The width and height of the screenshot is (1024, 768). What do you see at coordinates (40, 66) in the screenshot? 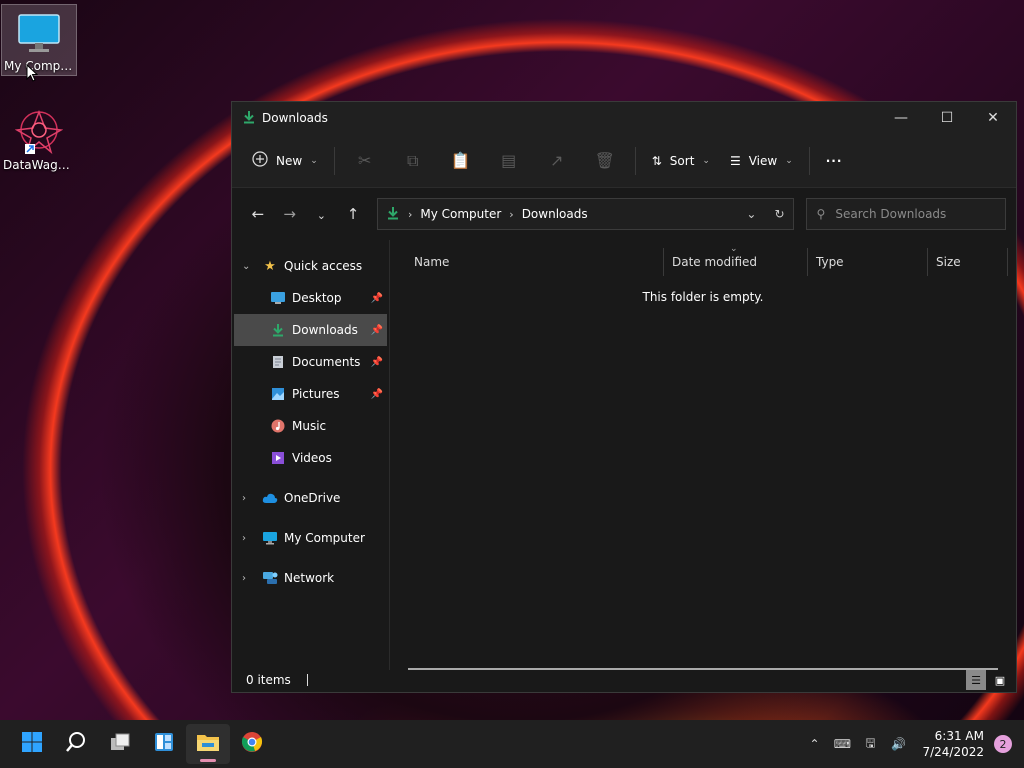
I see `desktop-icon-label: My Computer` at bounding box center [40, 66].